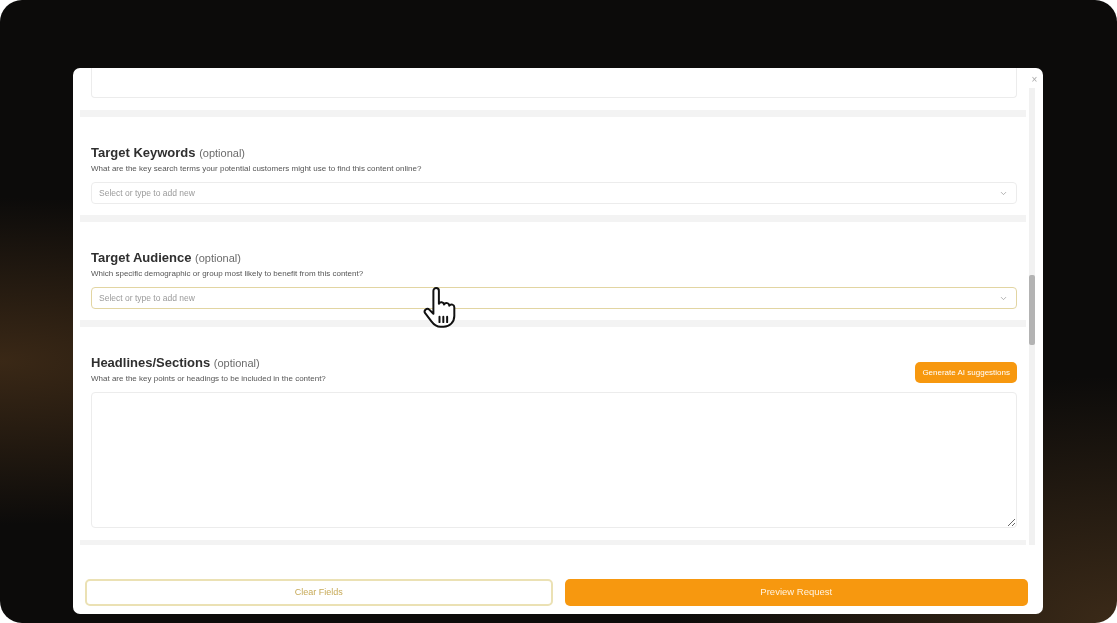 This screenshot has width=1117, height=623. Describe the element at coordinates (166, 258) in the screenshot. I see `section-heading: Target Audience (optional)` at that location.